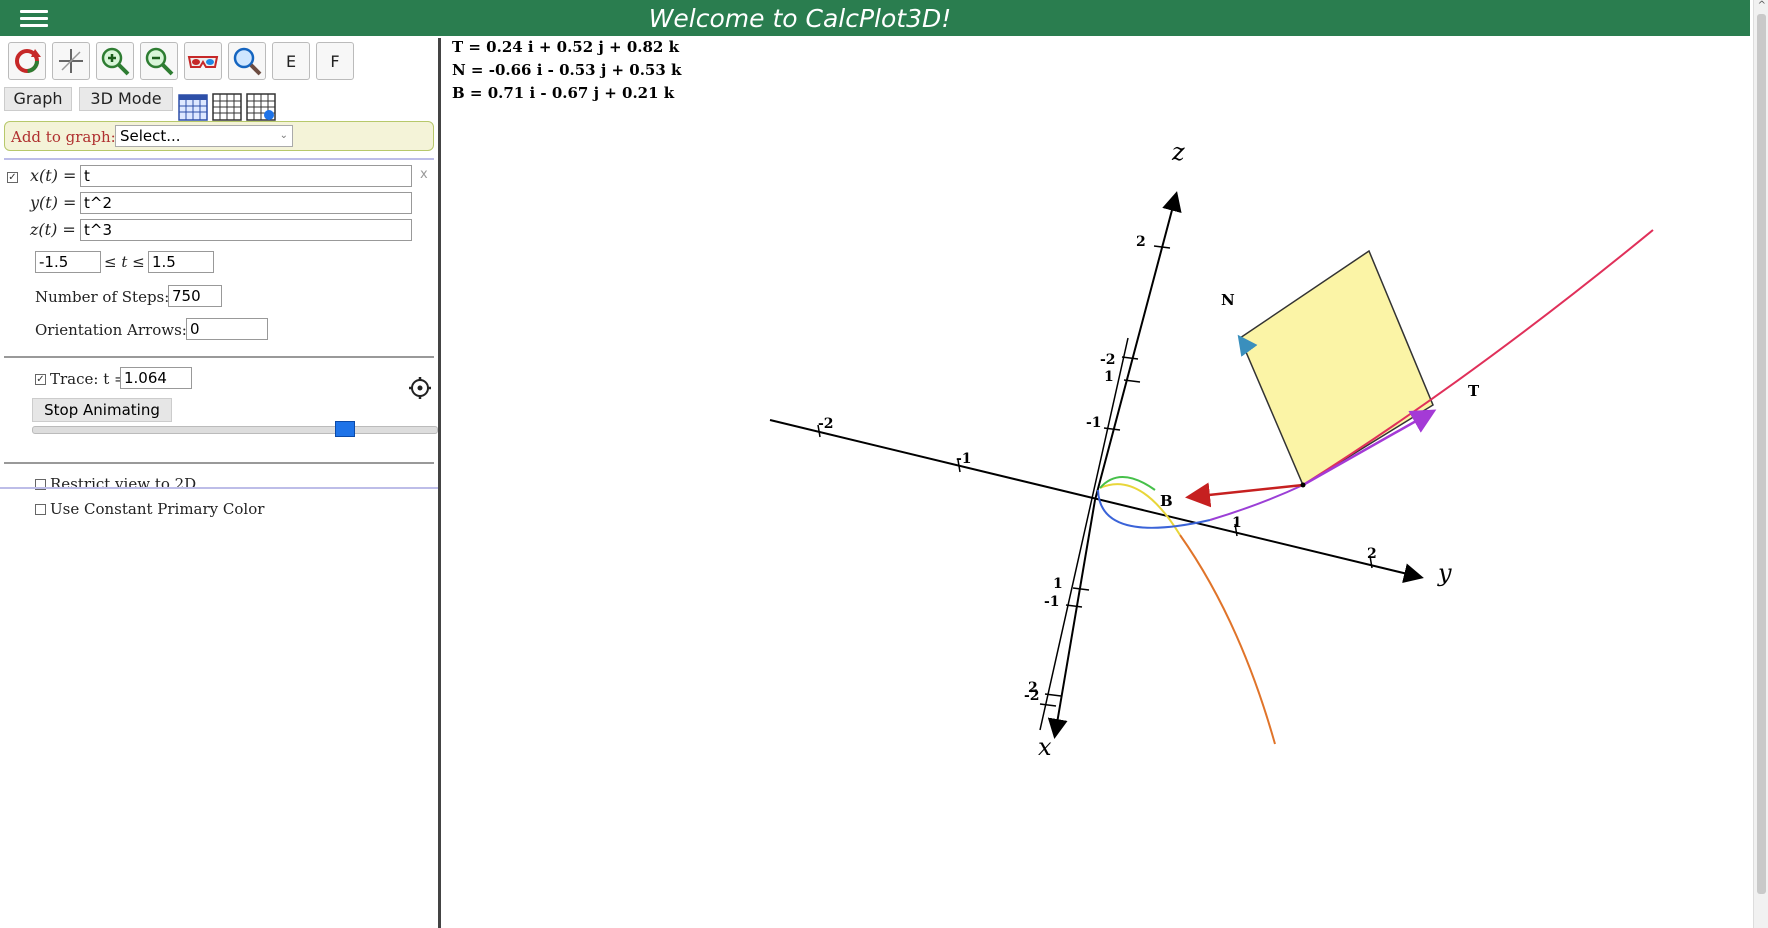 The image size is (1768, 928). I want to click on axes-center-icon, so click(71, 61).